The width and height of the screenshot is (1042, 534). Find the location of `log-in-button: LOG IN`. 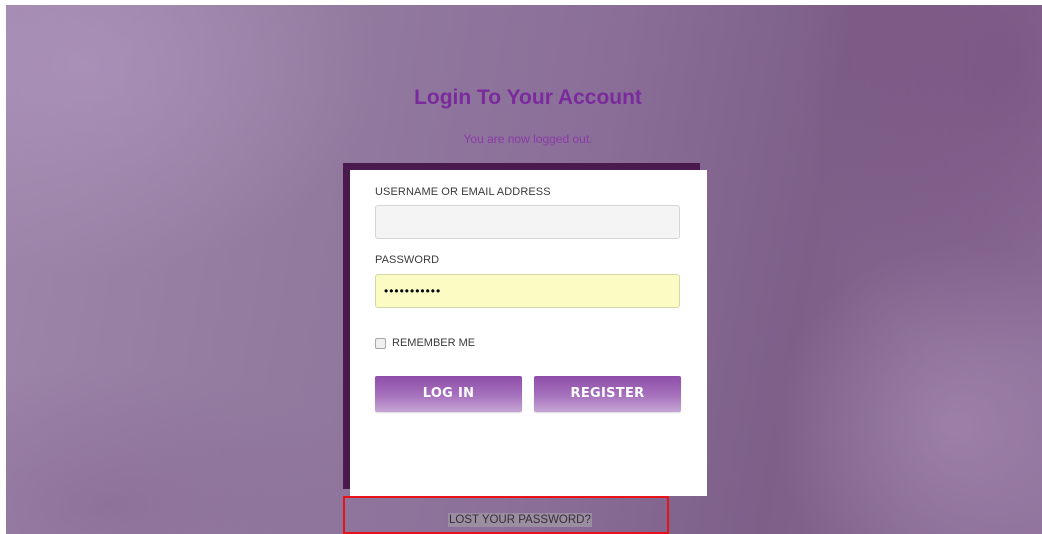

log-in-button: LOG IN is located at coordinates (448, 394).